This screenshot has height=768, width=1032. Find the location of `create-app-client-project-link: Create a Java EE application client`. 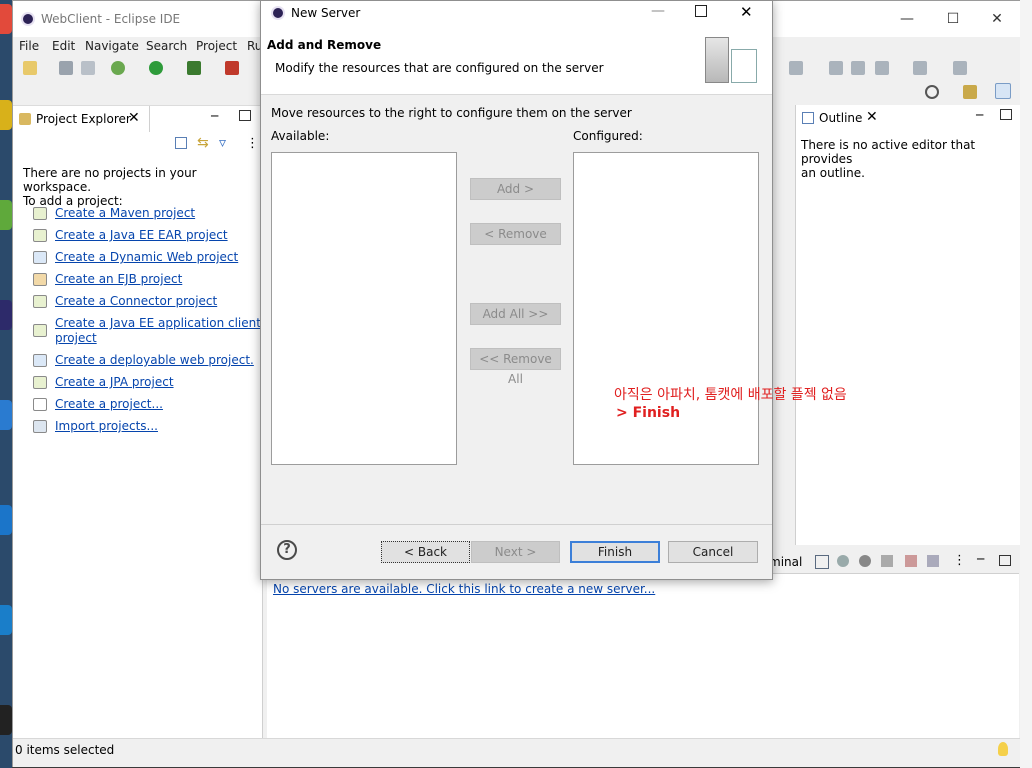

create-app-client-project-link: Create a Java EE application client is located at coordinates (158, 323).